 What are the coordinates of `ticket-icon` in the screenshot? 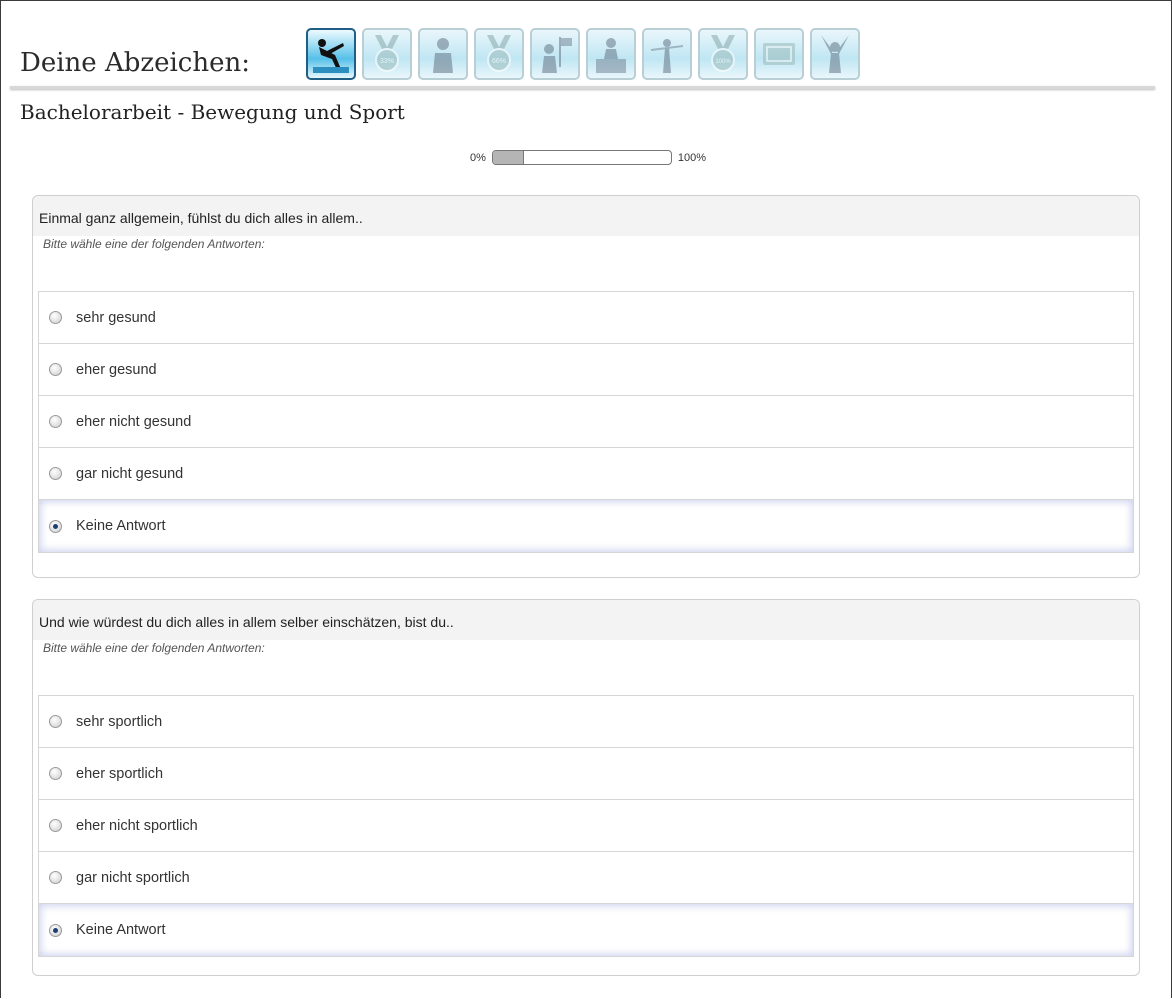 It's located at (779, 54).